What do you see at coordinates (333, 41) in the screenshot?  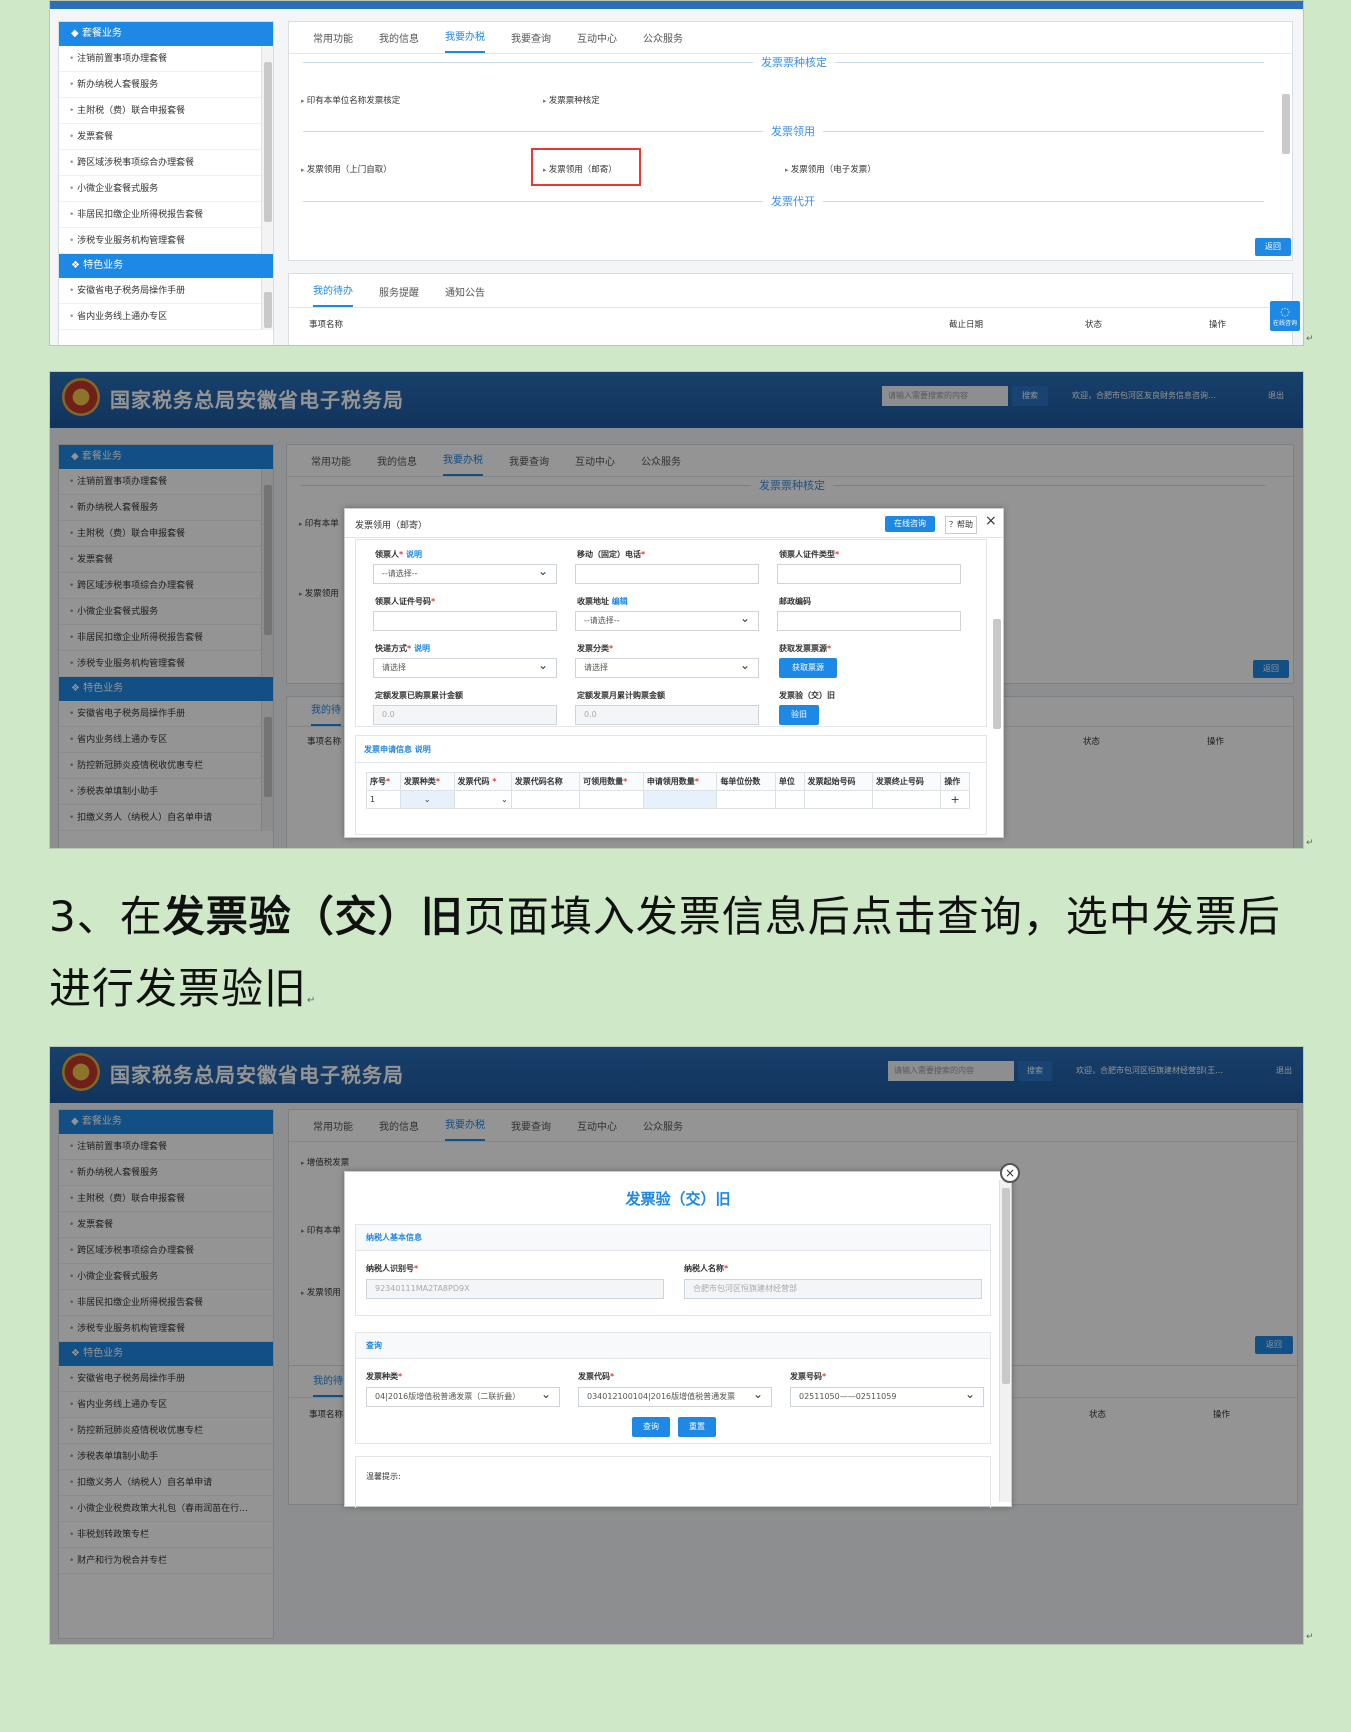 I see `tab-common: 常用功能` at bounding box center [333, 41].